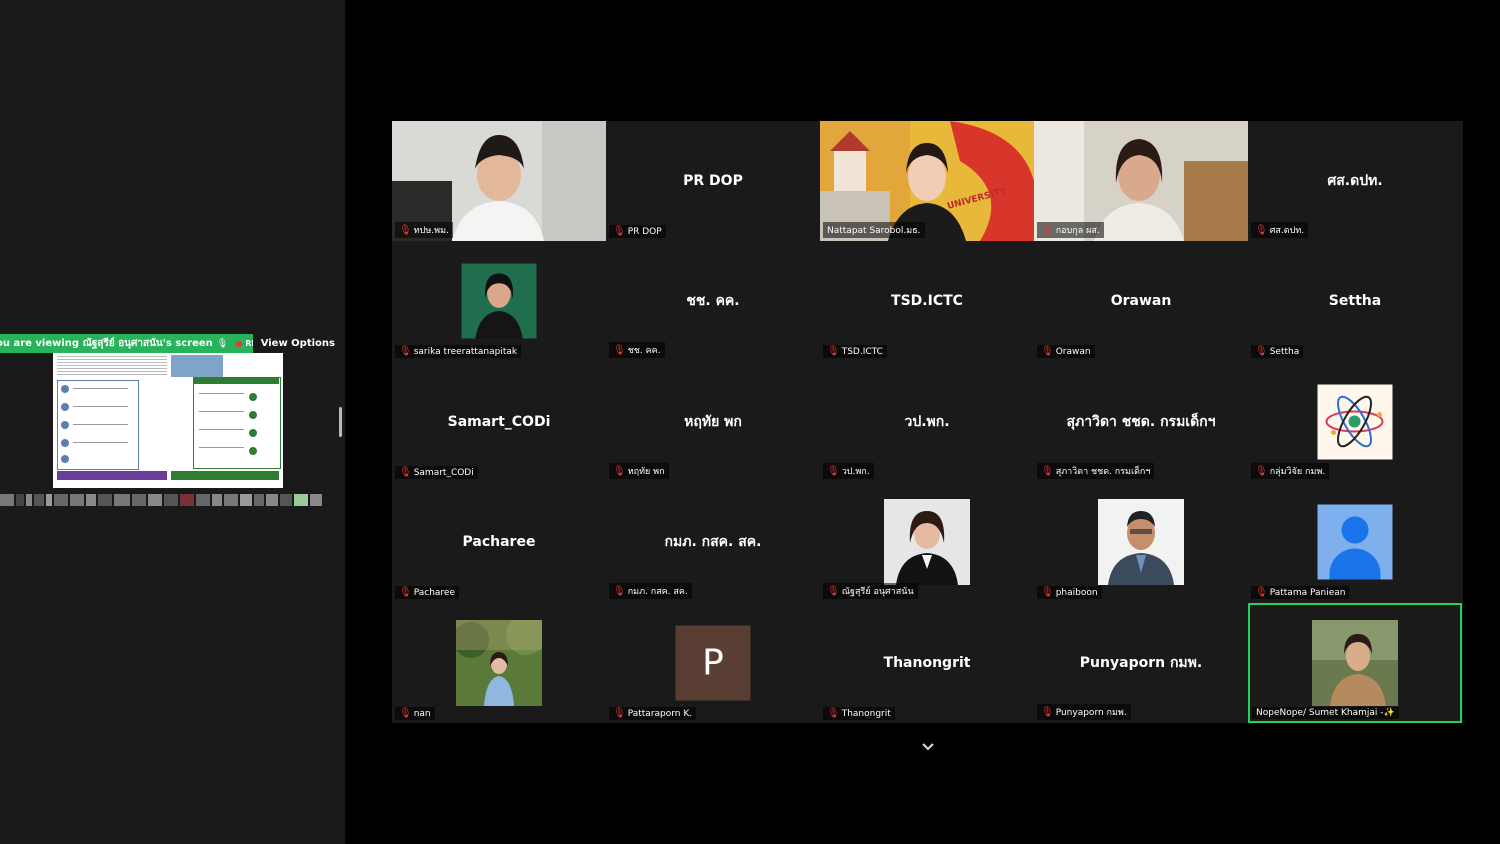 The height and width of the screenshot is (844, 1500). Describe the element at coordinates (660, 713) in the screenshot. I see `participant-name: Pattaraporn K.` at that location.